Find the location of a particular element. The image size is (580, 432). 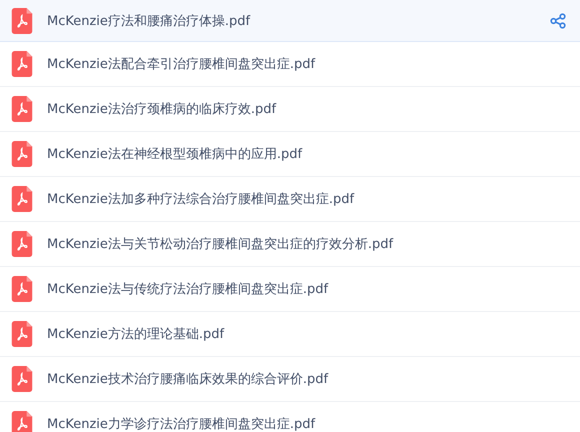

file-name: McKenzie法治疗颈椎病的临床疗效.pdf is located at coordinates (162, 109).